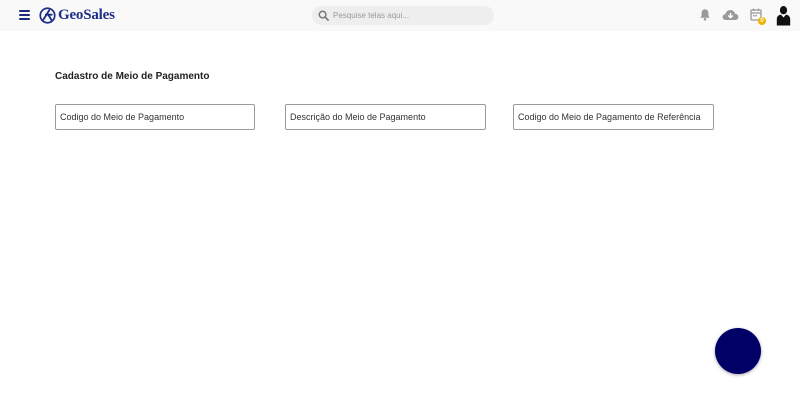  I want to click on user-avatar-icon, so click(783, 15).